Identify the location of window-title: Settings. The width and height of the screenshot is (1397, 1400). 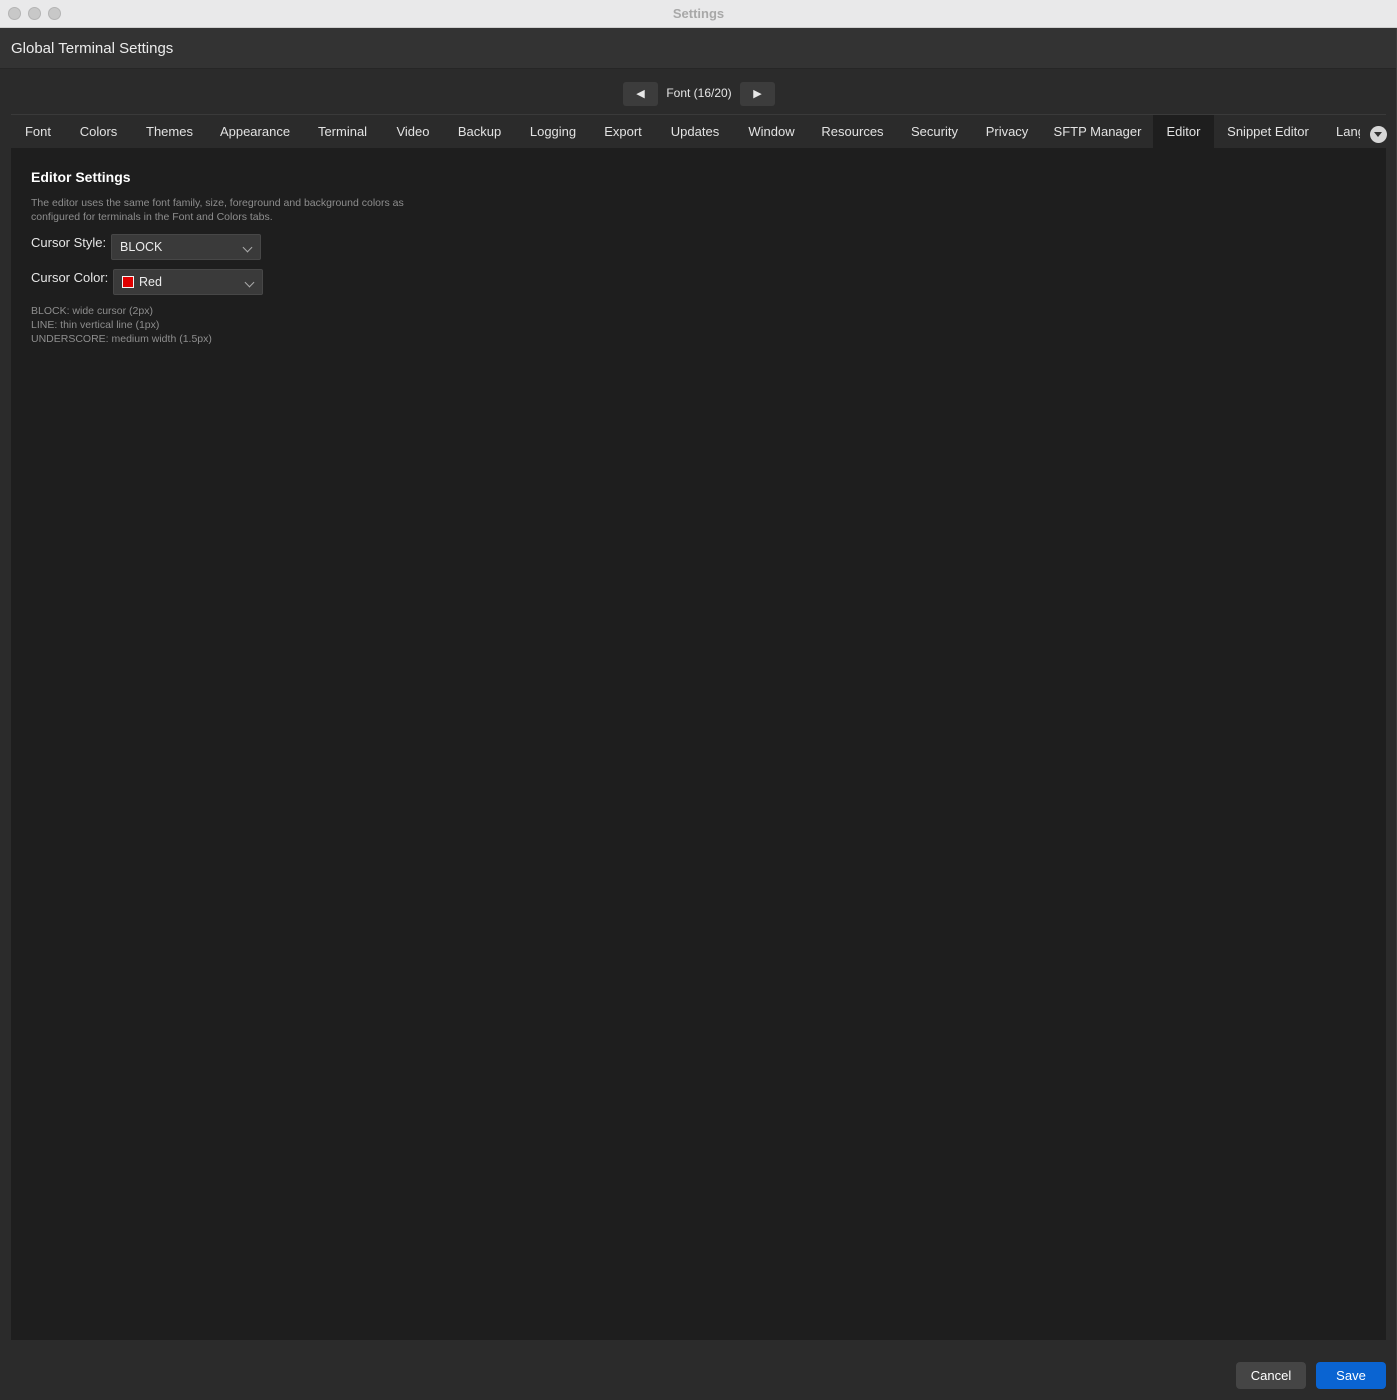
(698, 13).